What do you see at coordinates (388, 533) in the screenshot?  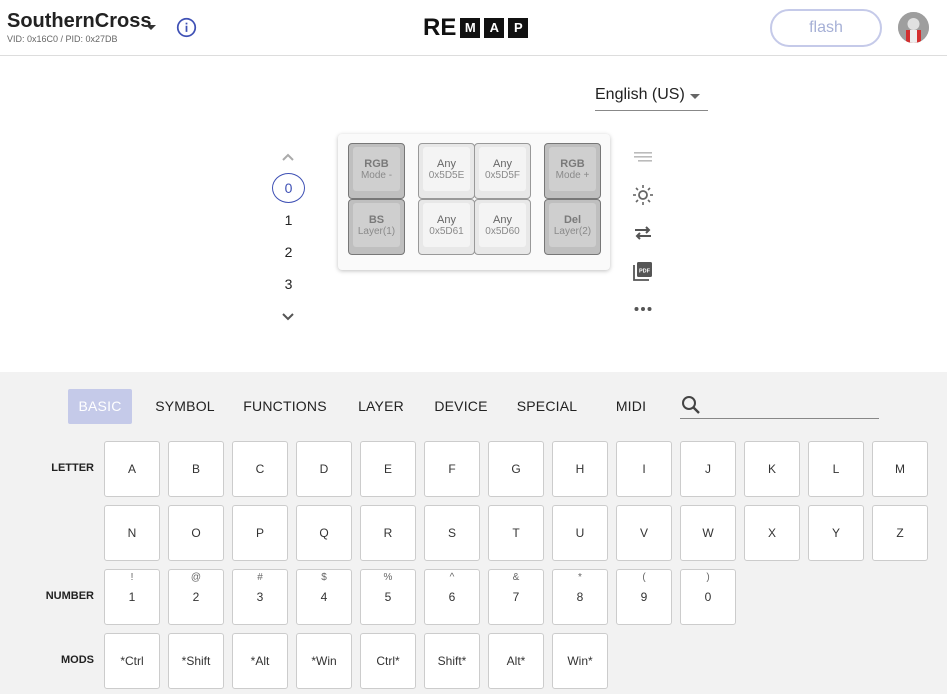 I see `keycode-letter: R` at bounding box center [388, 533].